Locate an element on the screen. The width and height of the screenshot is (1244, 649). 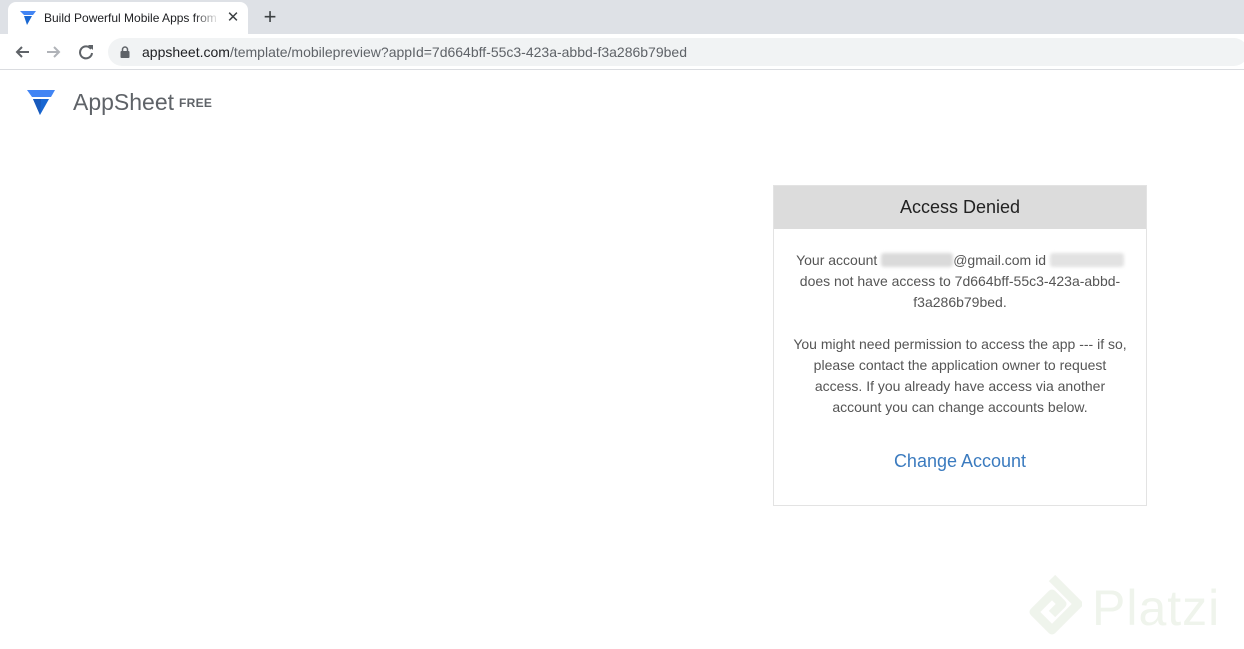
browser-tab-active: Build Powerful Mobile Apps from Data ✕ is located at coordinates (128, 18).